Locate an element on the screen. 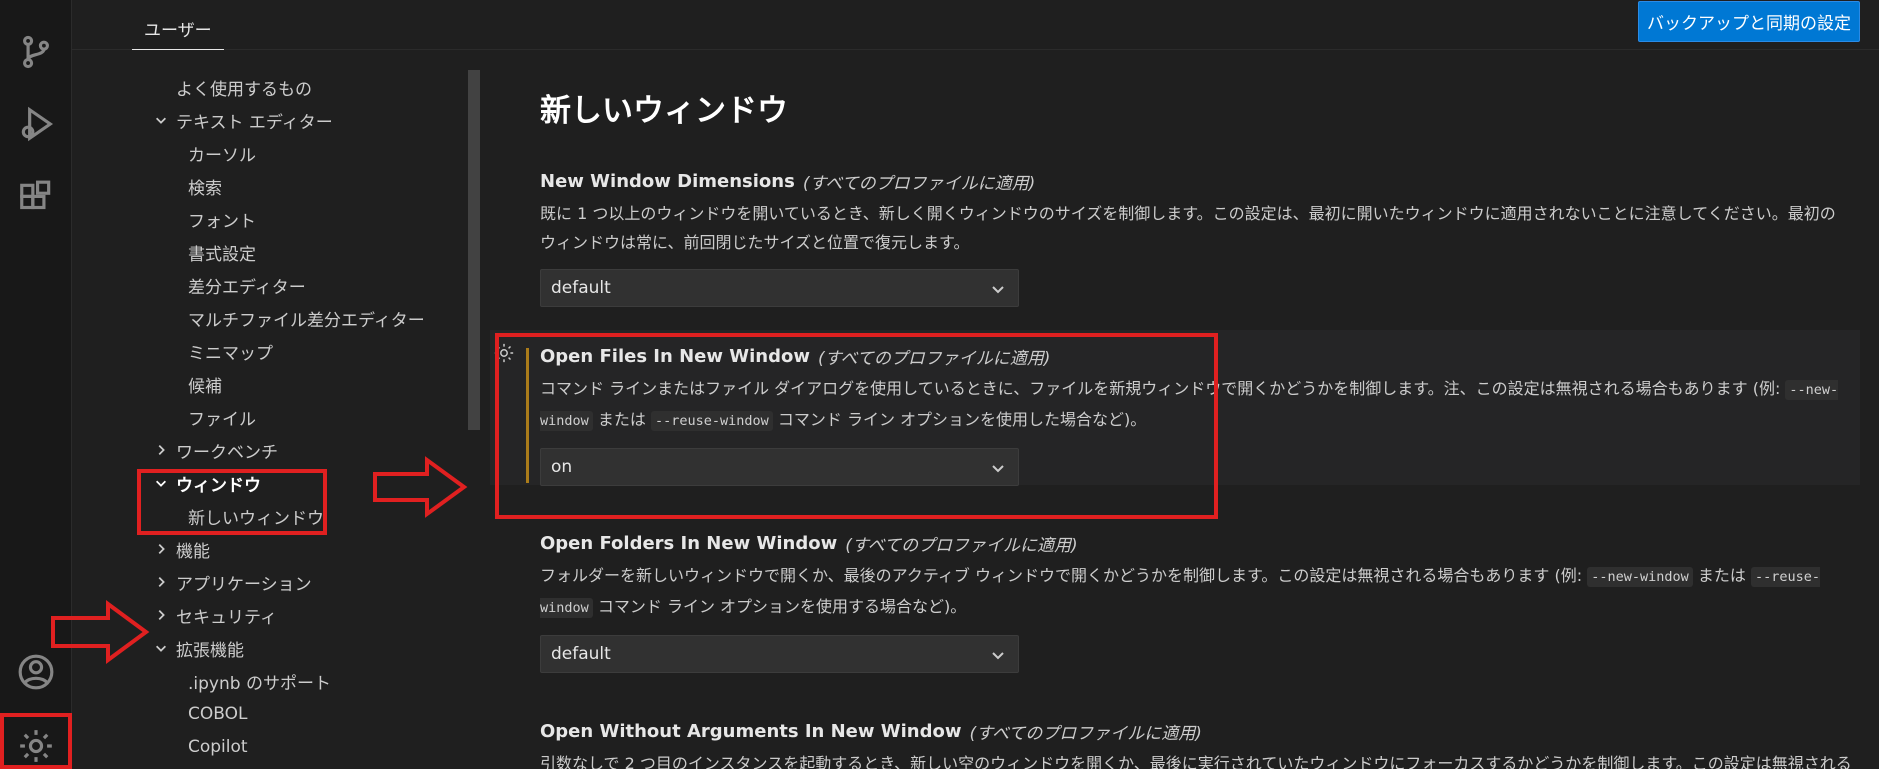  toc-item-minimap: ミニマップ is located at coordinates (230, 351).